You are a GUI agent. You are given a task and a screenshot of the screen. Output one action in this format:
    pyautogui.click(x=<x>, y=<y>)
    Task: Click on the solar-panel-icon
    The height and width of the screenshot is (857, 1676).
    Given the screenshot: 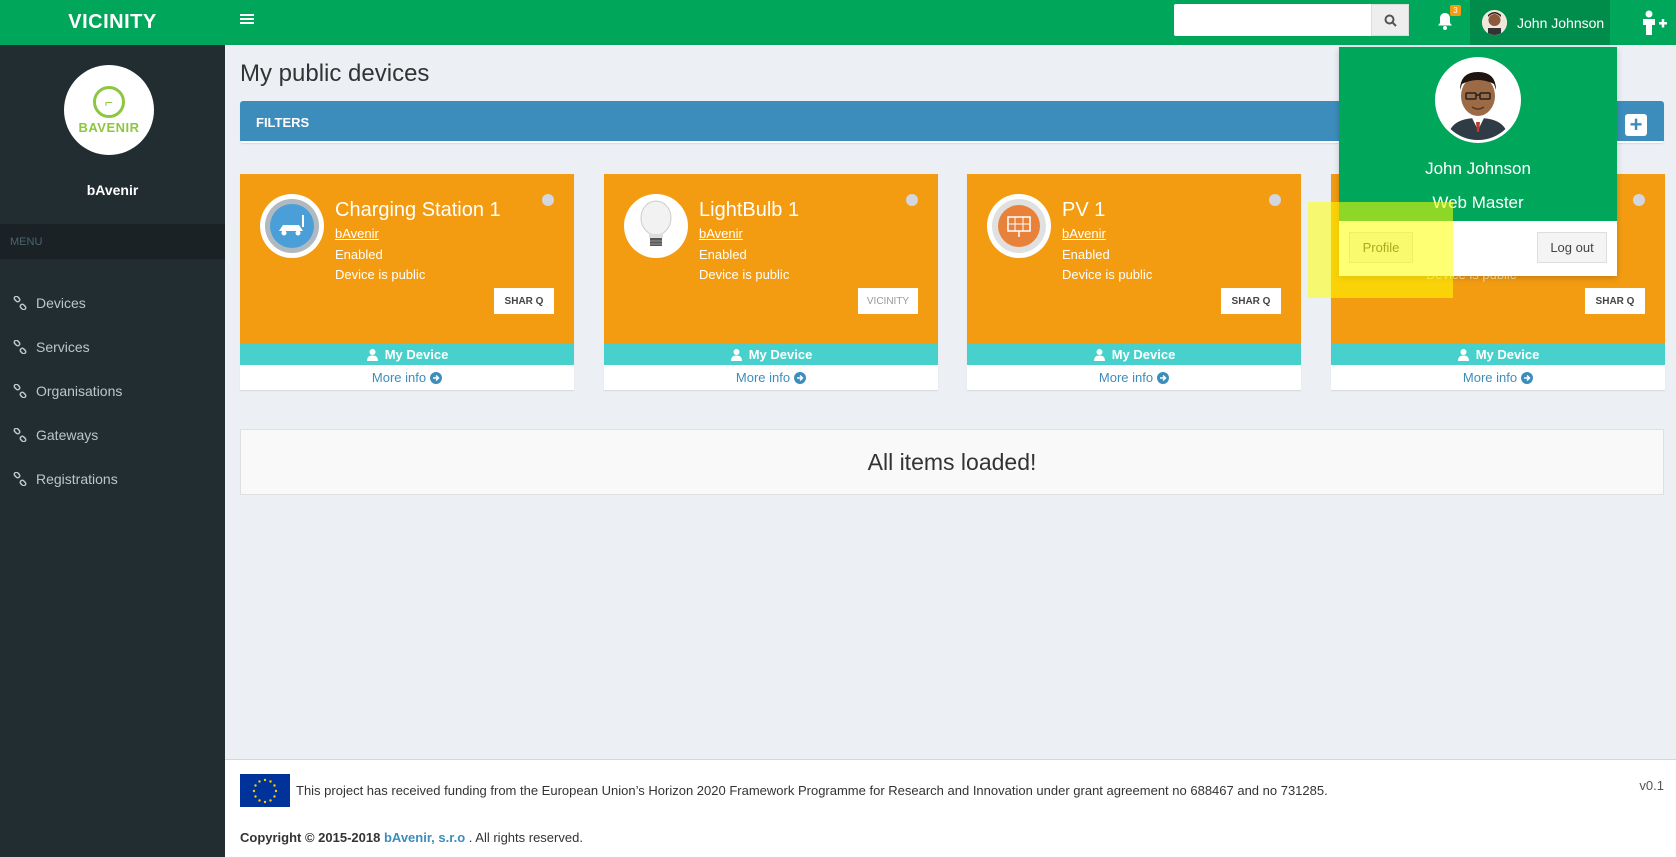 What is the action you would take?
    pyautogui.click(x=1019, y=226)
    